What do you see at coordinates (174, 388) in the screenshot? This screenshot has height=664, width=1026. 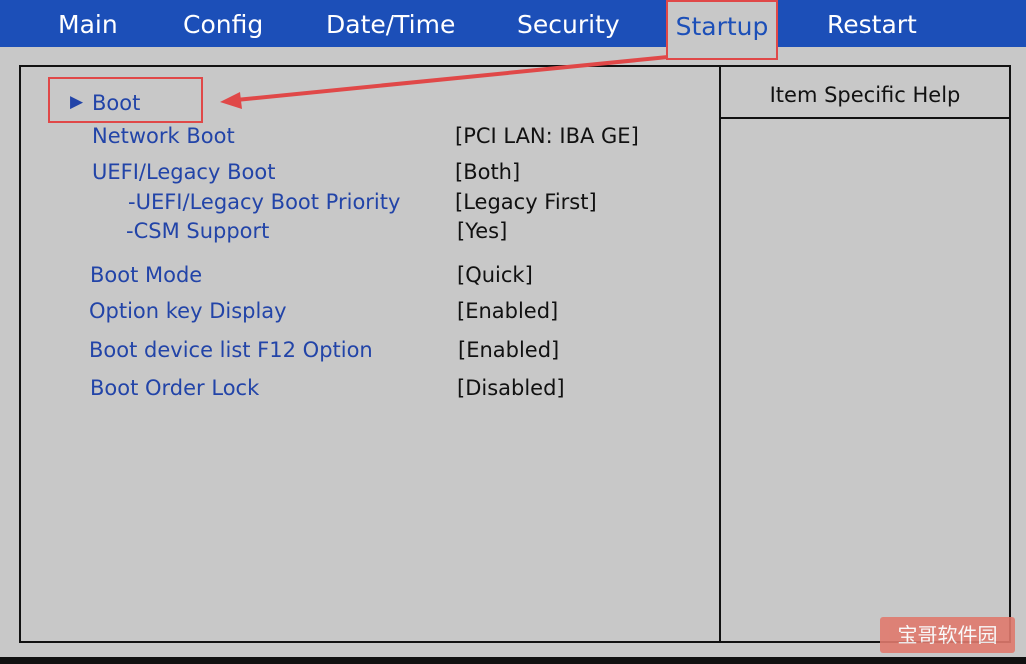 I see `boot-order-lock-label: Boot Order Lock` at bounding box center [174, 388].